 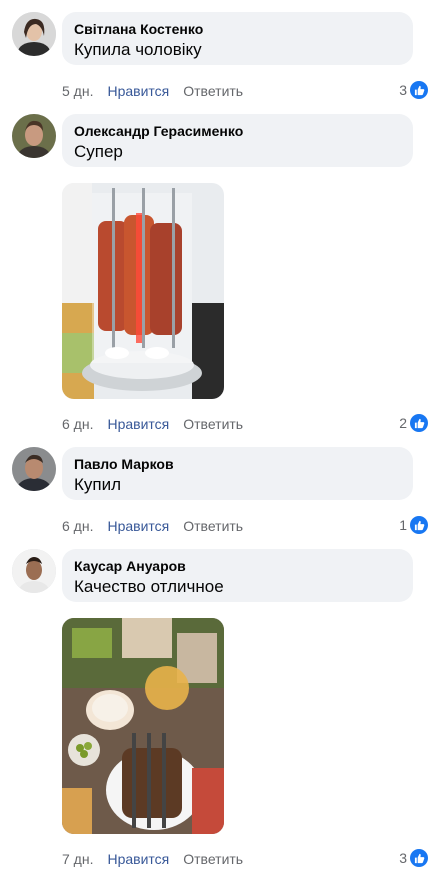 I want to click on comment-actions: 7 дн. Нравится Ответить, so click(x=159, y=859).